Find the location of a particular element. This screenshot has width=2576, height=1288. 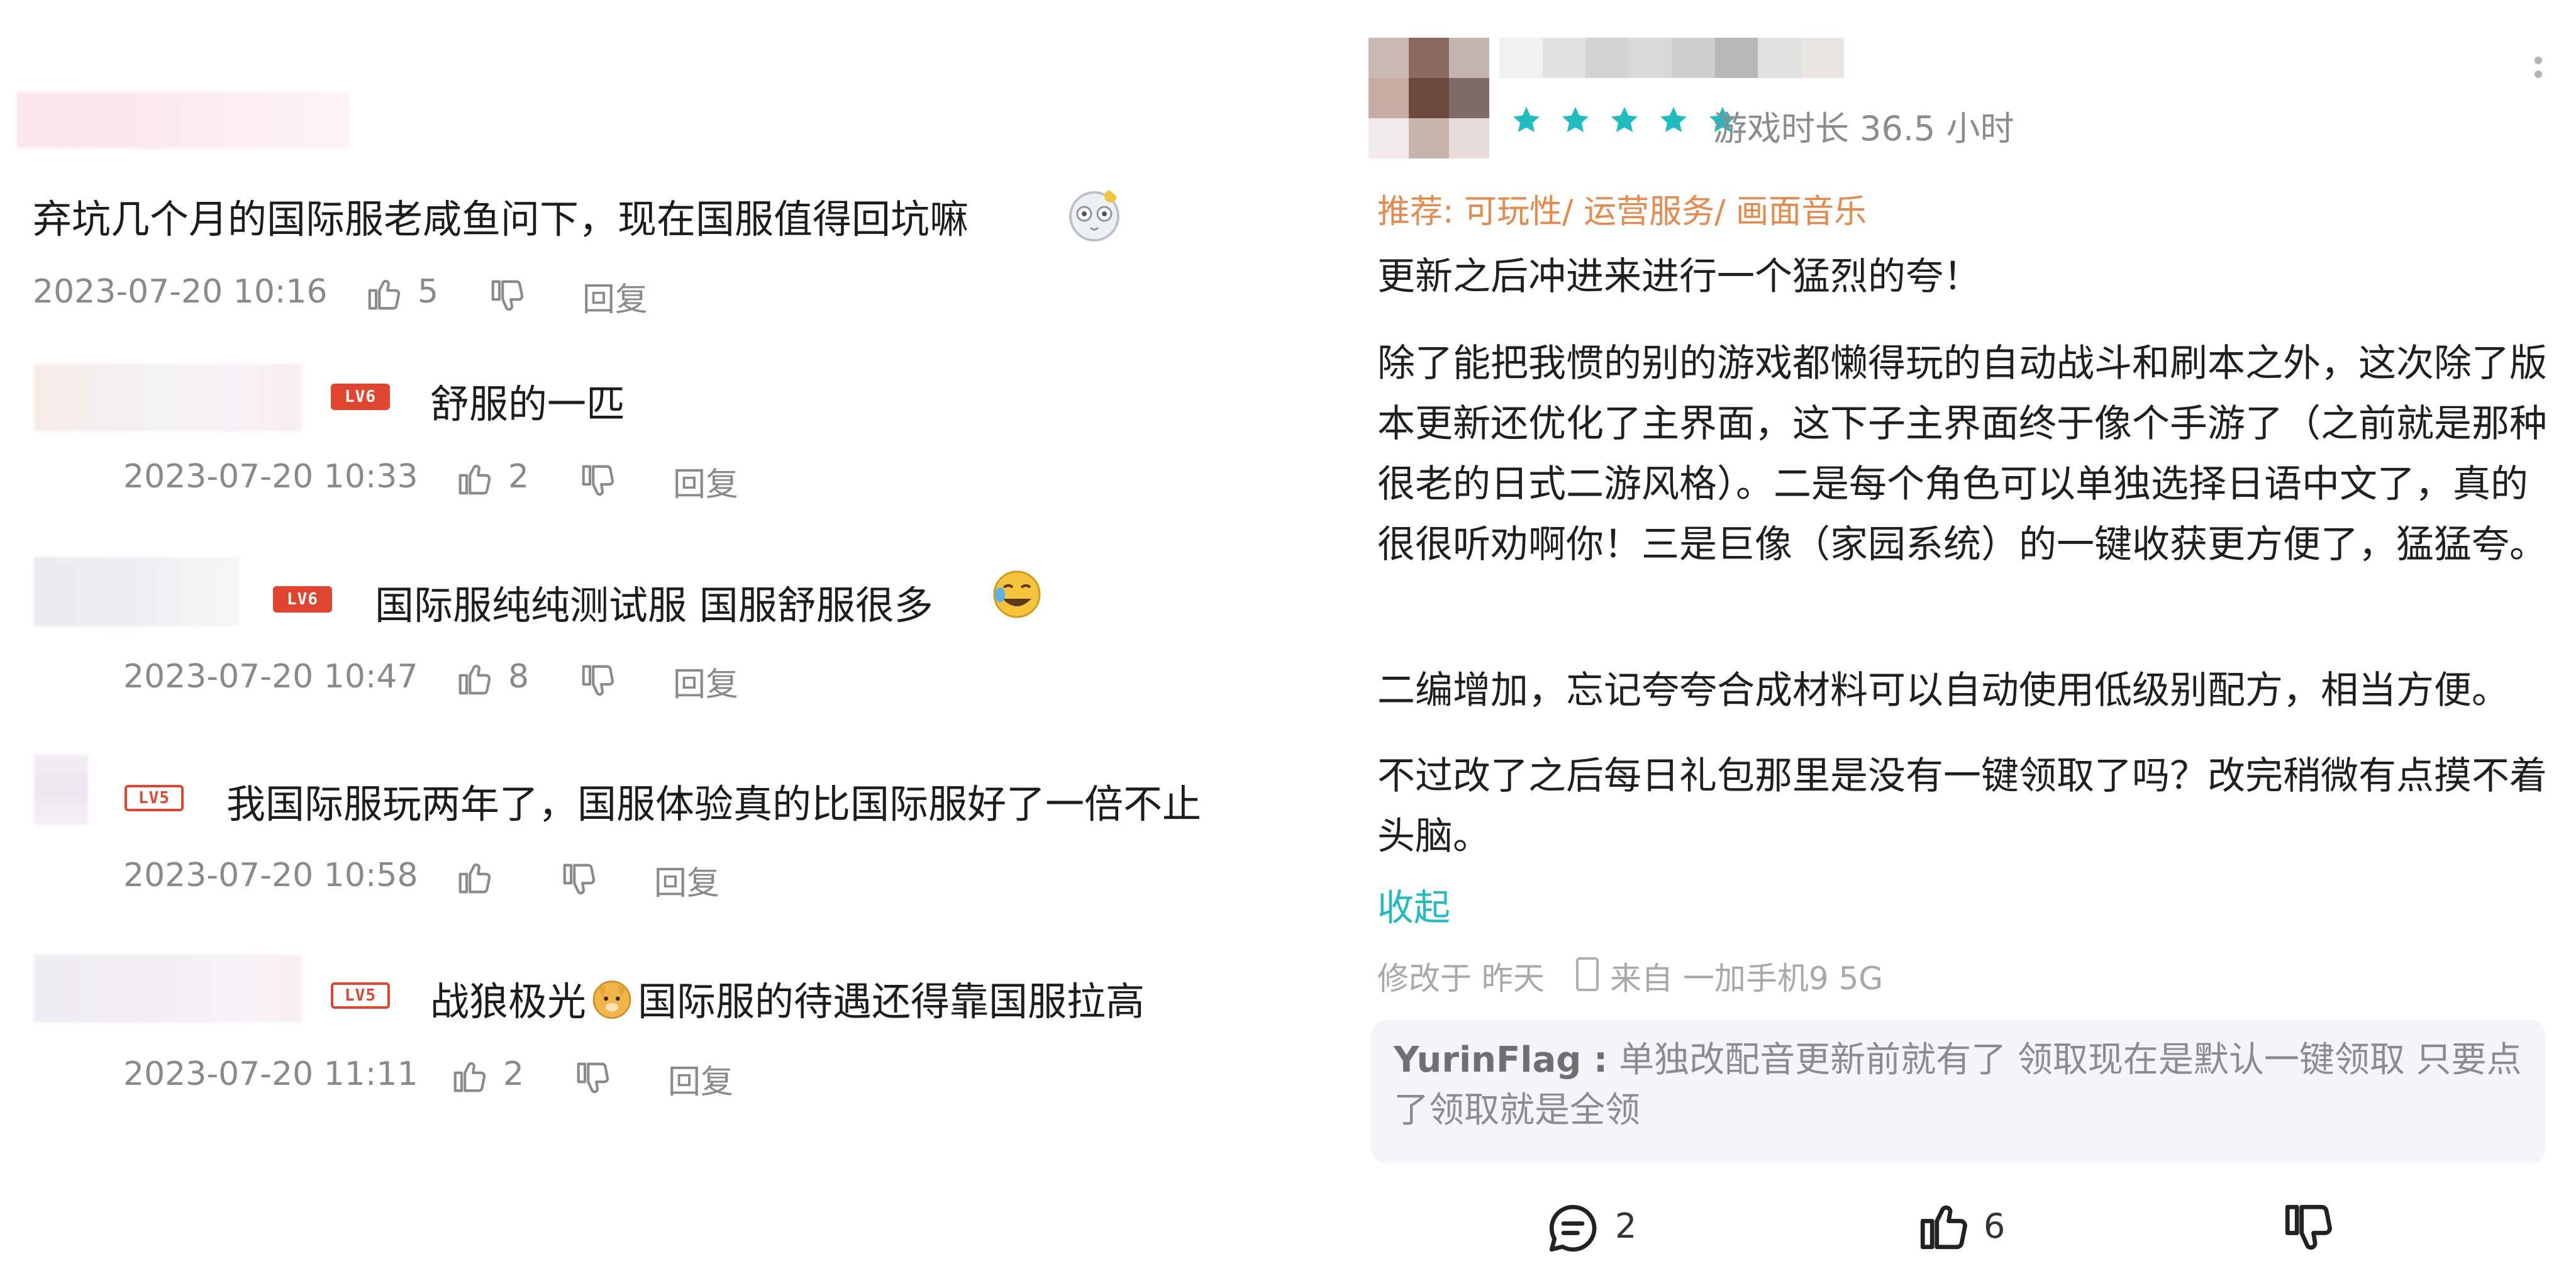

comment-icon is located at coordinates (1573, 1228).